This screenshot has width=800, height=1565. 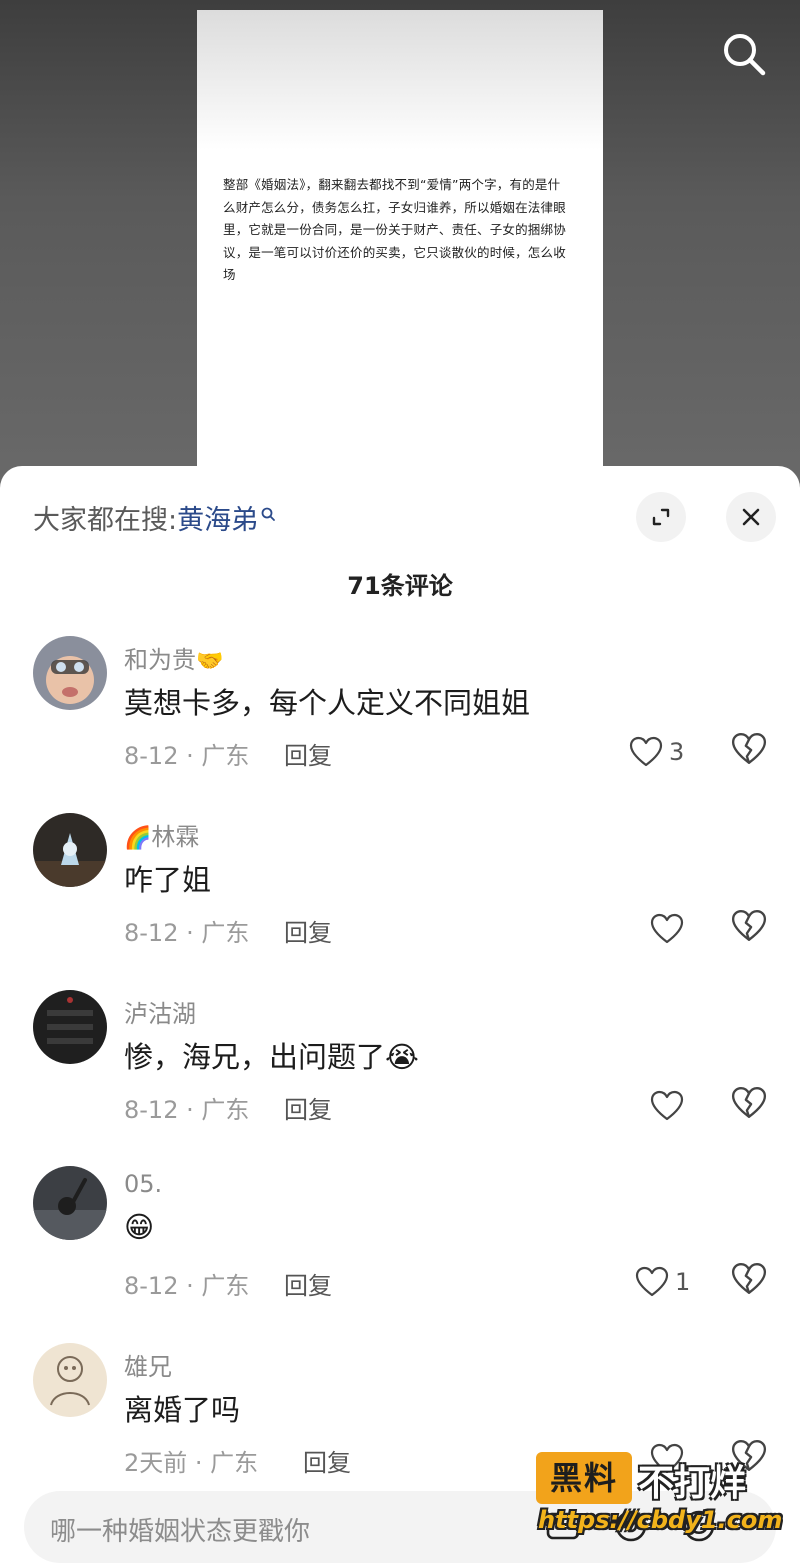 I want to click on comment-item: 泸沽湖 惨，海兄，出问题了😭 8-12 · 广东 回复, so click(x=400, y=1078).